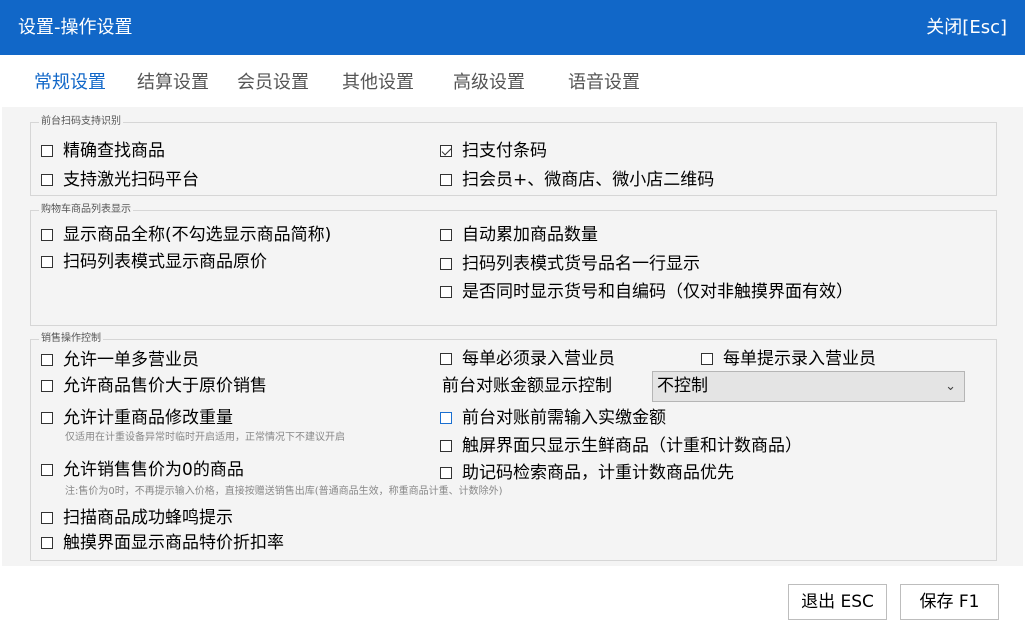 Image resolution: width=1025 pixels, height=630 pixels. Describe the element at coordinates (530, 235) in the screenshot. I see `checkbox-label: 自动累加商品数量` at that location.